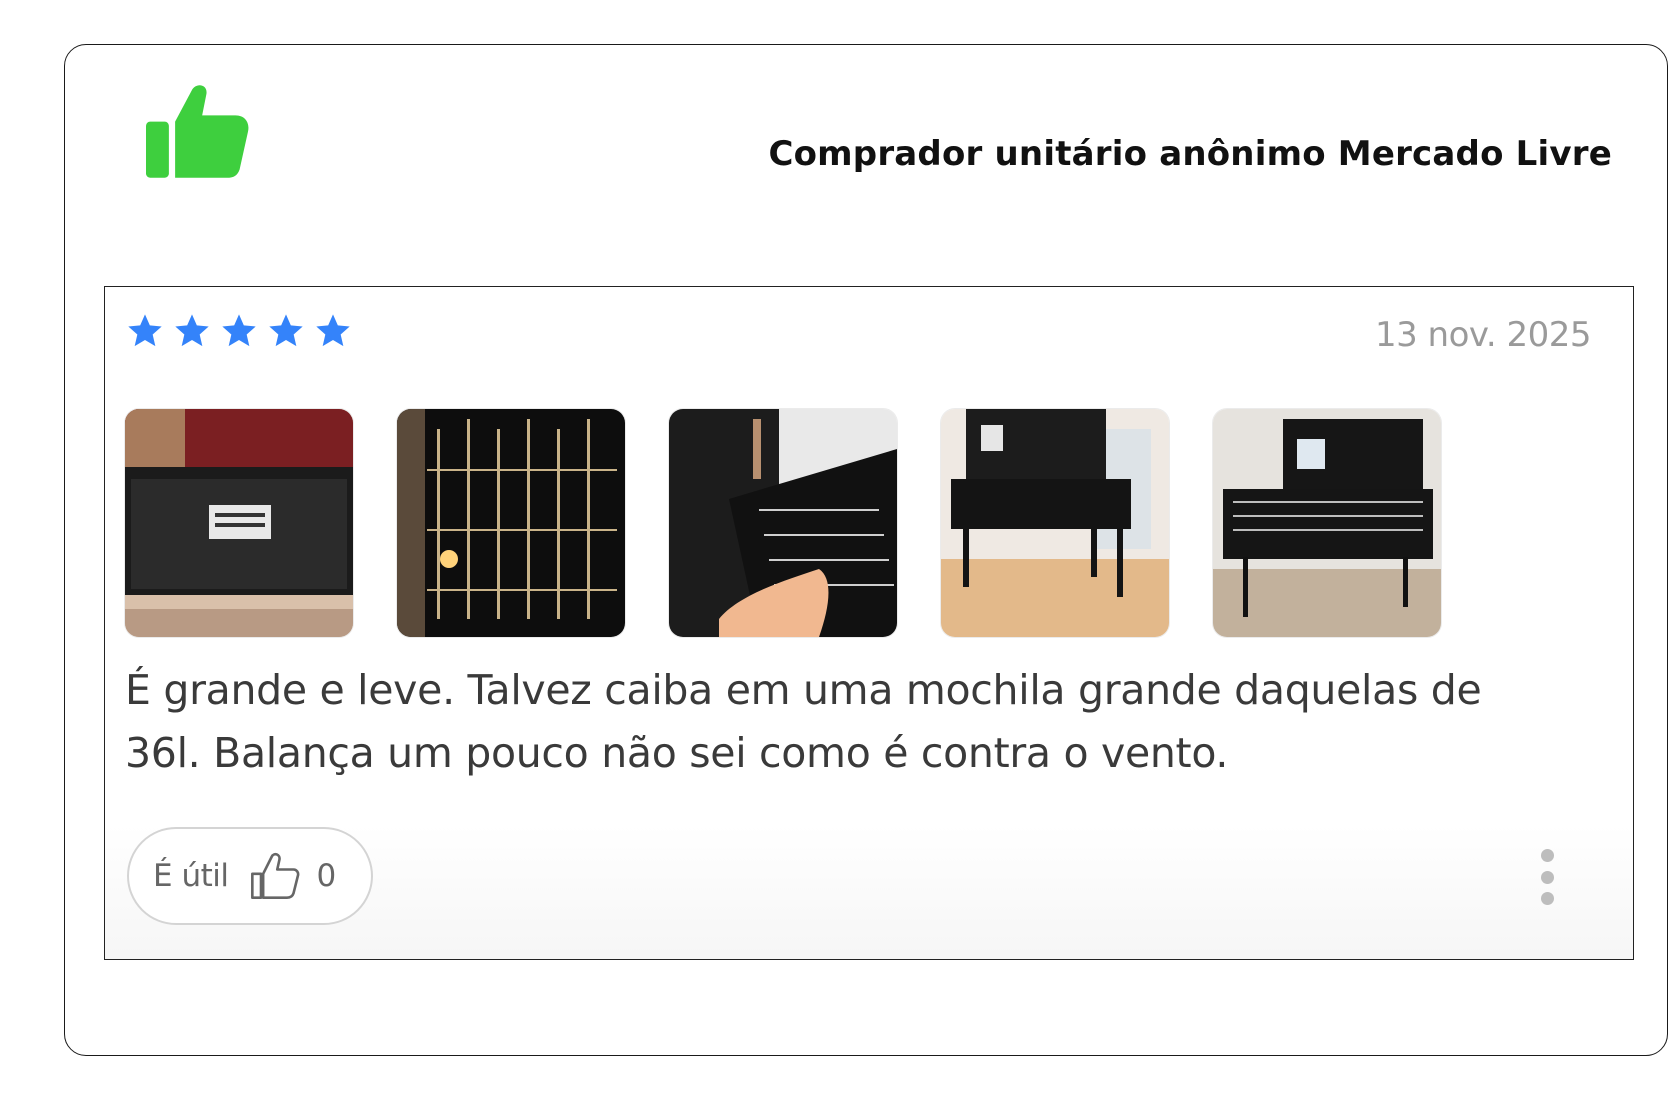  I want to click on thumbs-up-icon, so click(197, 131).